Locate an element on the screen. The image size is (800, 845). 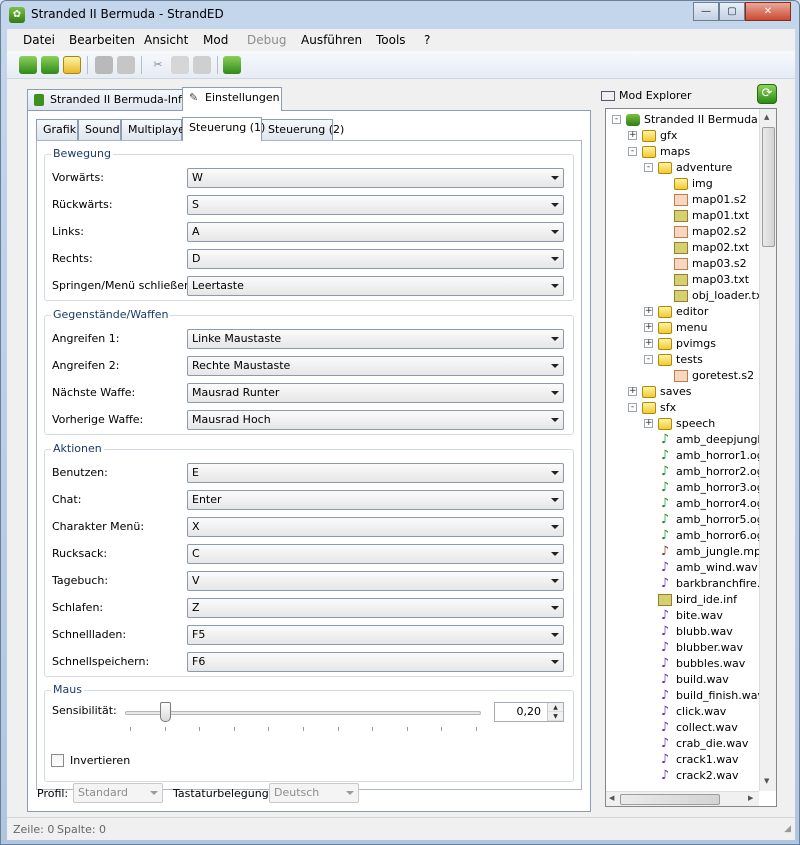
tree-item: ♪ bubbles.wav is located at coordinates (682, 664).